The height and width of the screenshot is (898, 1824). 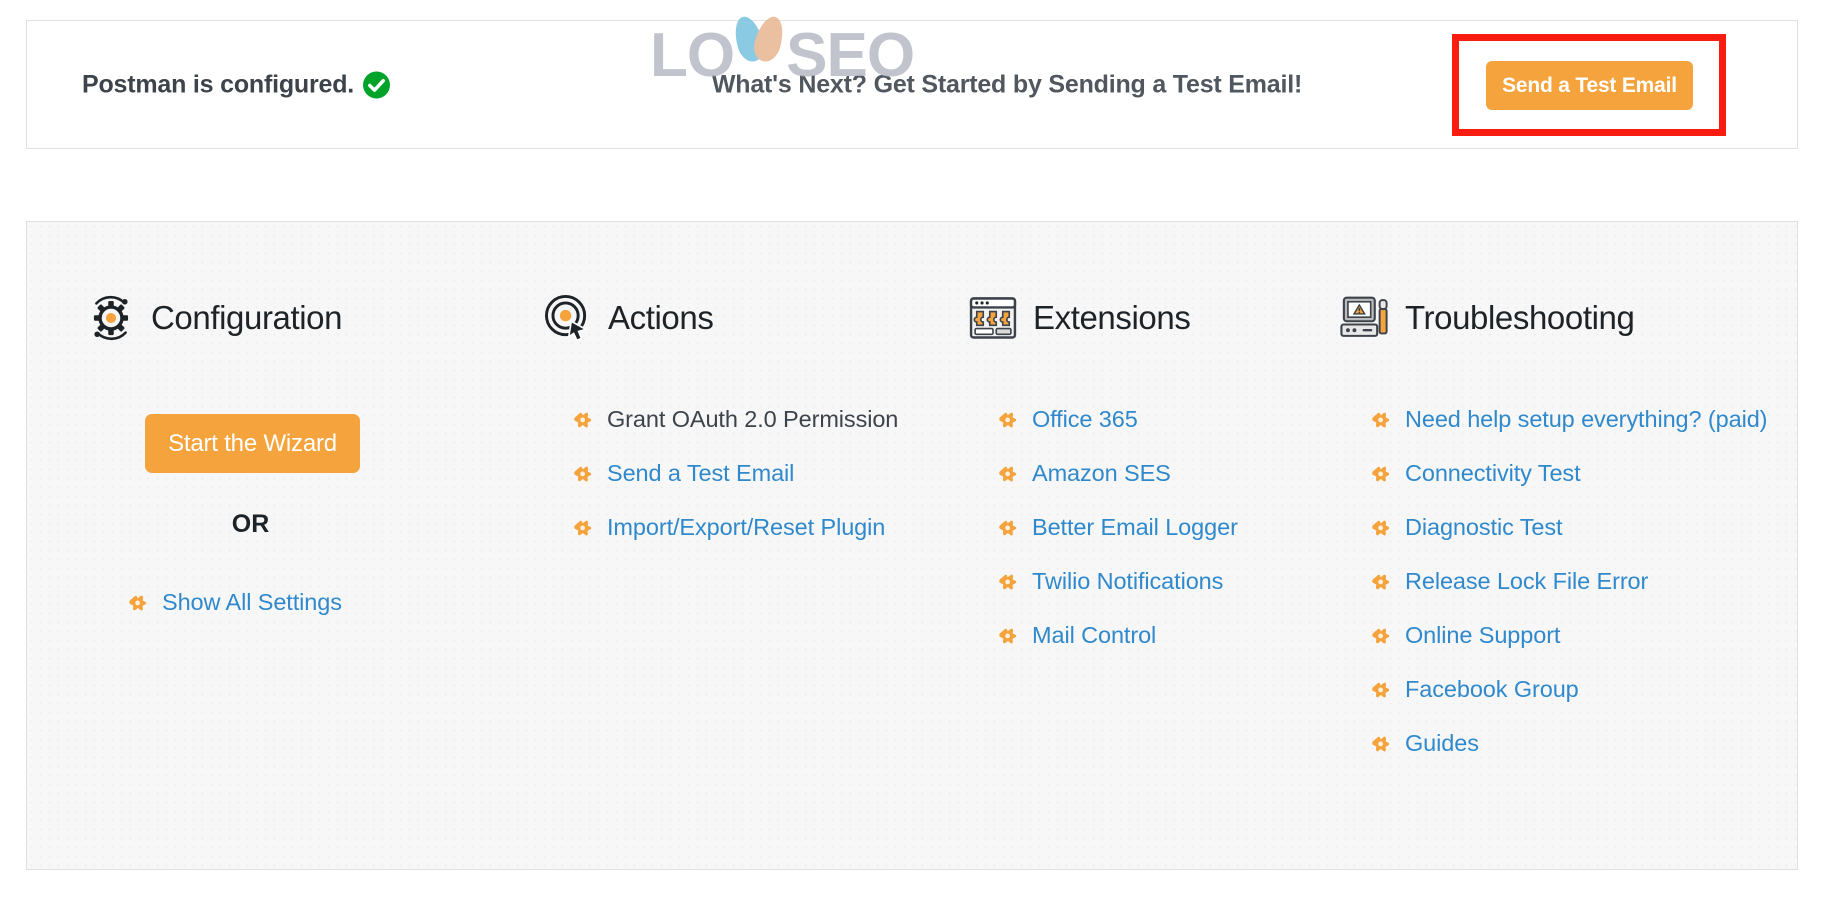 I want to click on diagnostic-test-link: Diagnostic Test, so click(x=1484, y=527).